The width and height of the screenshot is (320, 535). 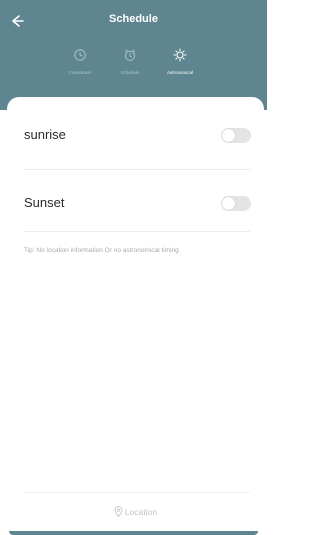 I want to click on tab-countdown-label: Countdown, so click(x=80, y=72).